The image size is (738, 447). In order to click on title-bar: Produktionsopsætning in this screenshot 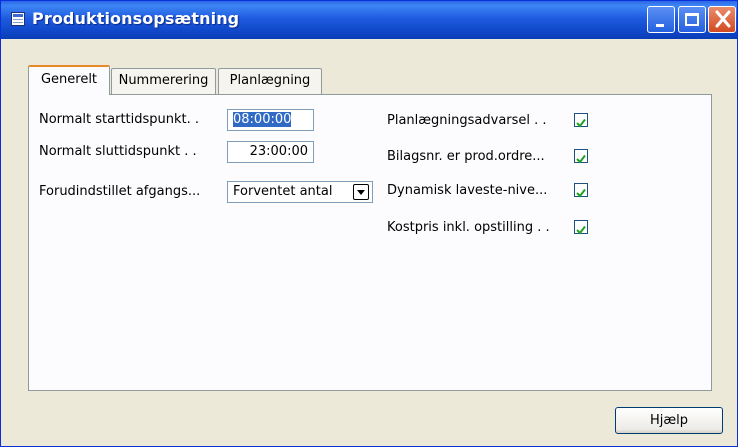, I will do `click(369, 20)`.